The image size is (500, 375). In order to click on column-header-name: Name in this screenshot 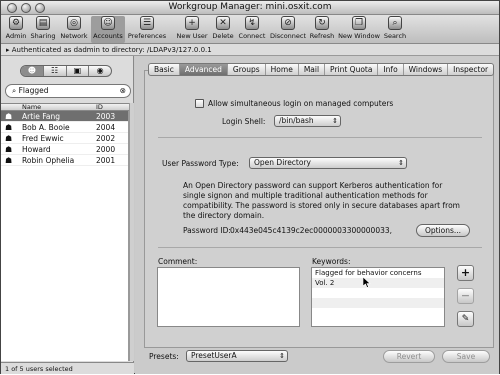, I will do `click(31, 107)`.